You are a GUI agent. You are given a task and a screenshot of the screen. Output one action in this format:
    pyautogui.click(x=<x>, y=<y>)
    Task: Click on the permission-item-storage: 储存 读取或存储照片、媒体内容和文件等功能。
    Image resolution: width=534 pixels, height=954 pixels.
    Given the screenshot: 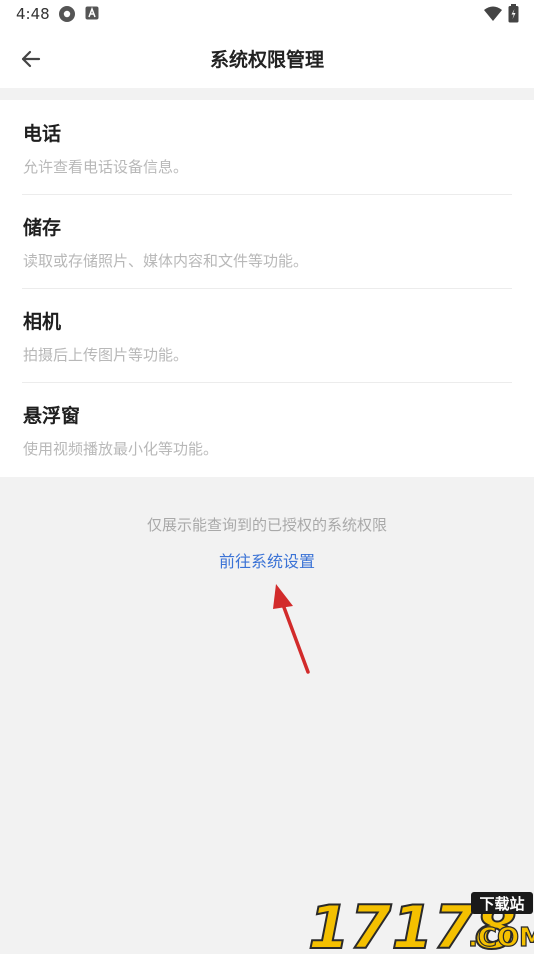 What is the action you would take?
    pyautogui.click(x=267, y=241)
    